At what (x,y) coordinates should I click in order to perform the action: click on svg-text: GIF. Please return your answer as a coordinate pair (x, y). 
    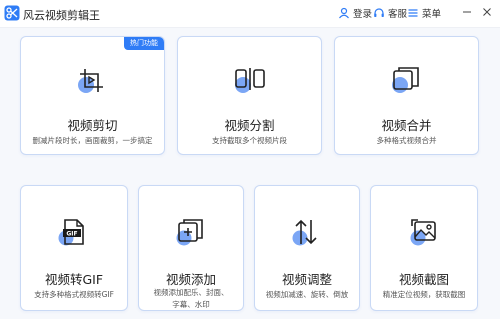
    Looking at the image, I should click on (71, 234).